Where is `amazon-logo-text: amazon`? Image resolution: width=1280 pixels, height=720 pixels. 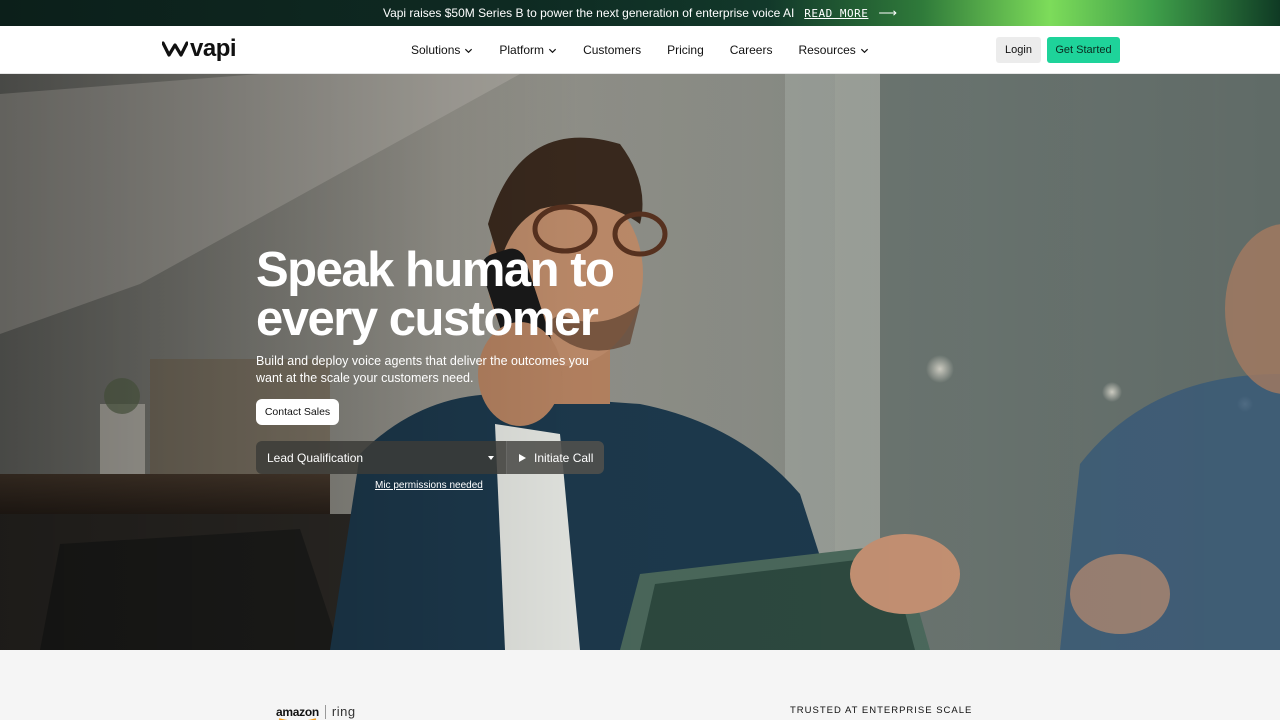
amazon-logo-text: amazon is located at coordinates (297, 711).